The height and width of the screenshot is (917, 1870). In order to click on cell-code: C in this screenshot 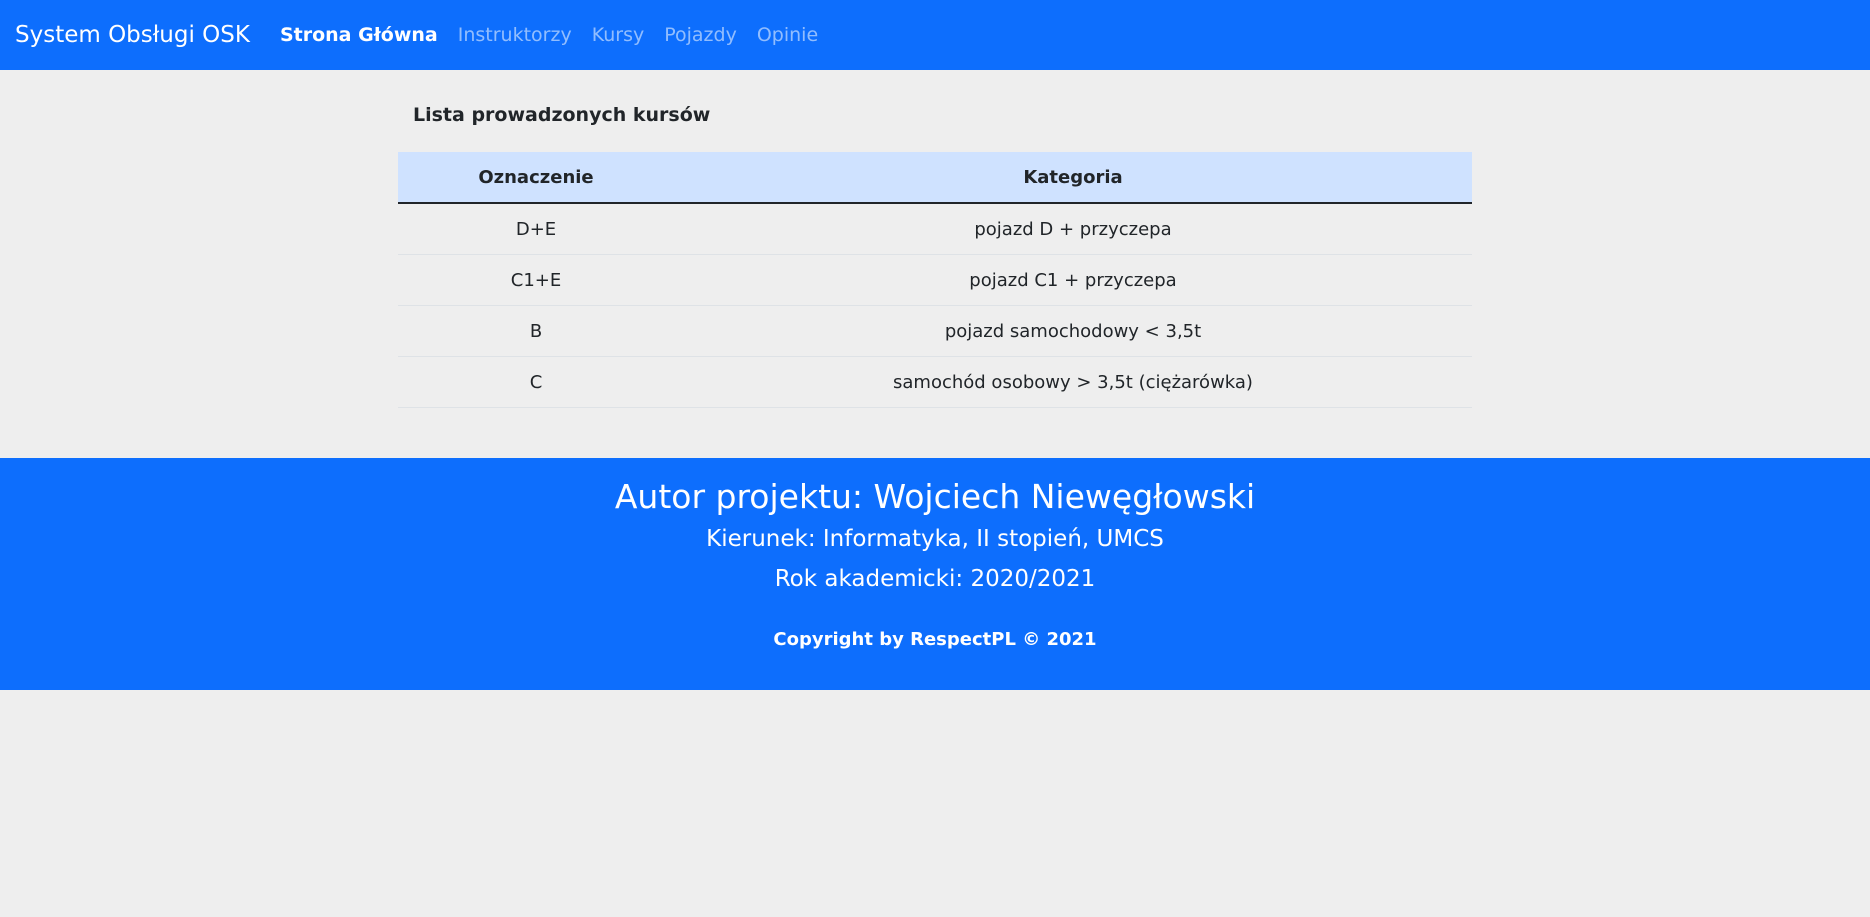, I will do `click(536, 382)`.